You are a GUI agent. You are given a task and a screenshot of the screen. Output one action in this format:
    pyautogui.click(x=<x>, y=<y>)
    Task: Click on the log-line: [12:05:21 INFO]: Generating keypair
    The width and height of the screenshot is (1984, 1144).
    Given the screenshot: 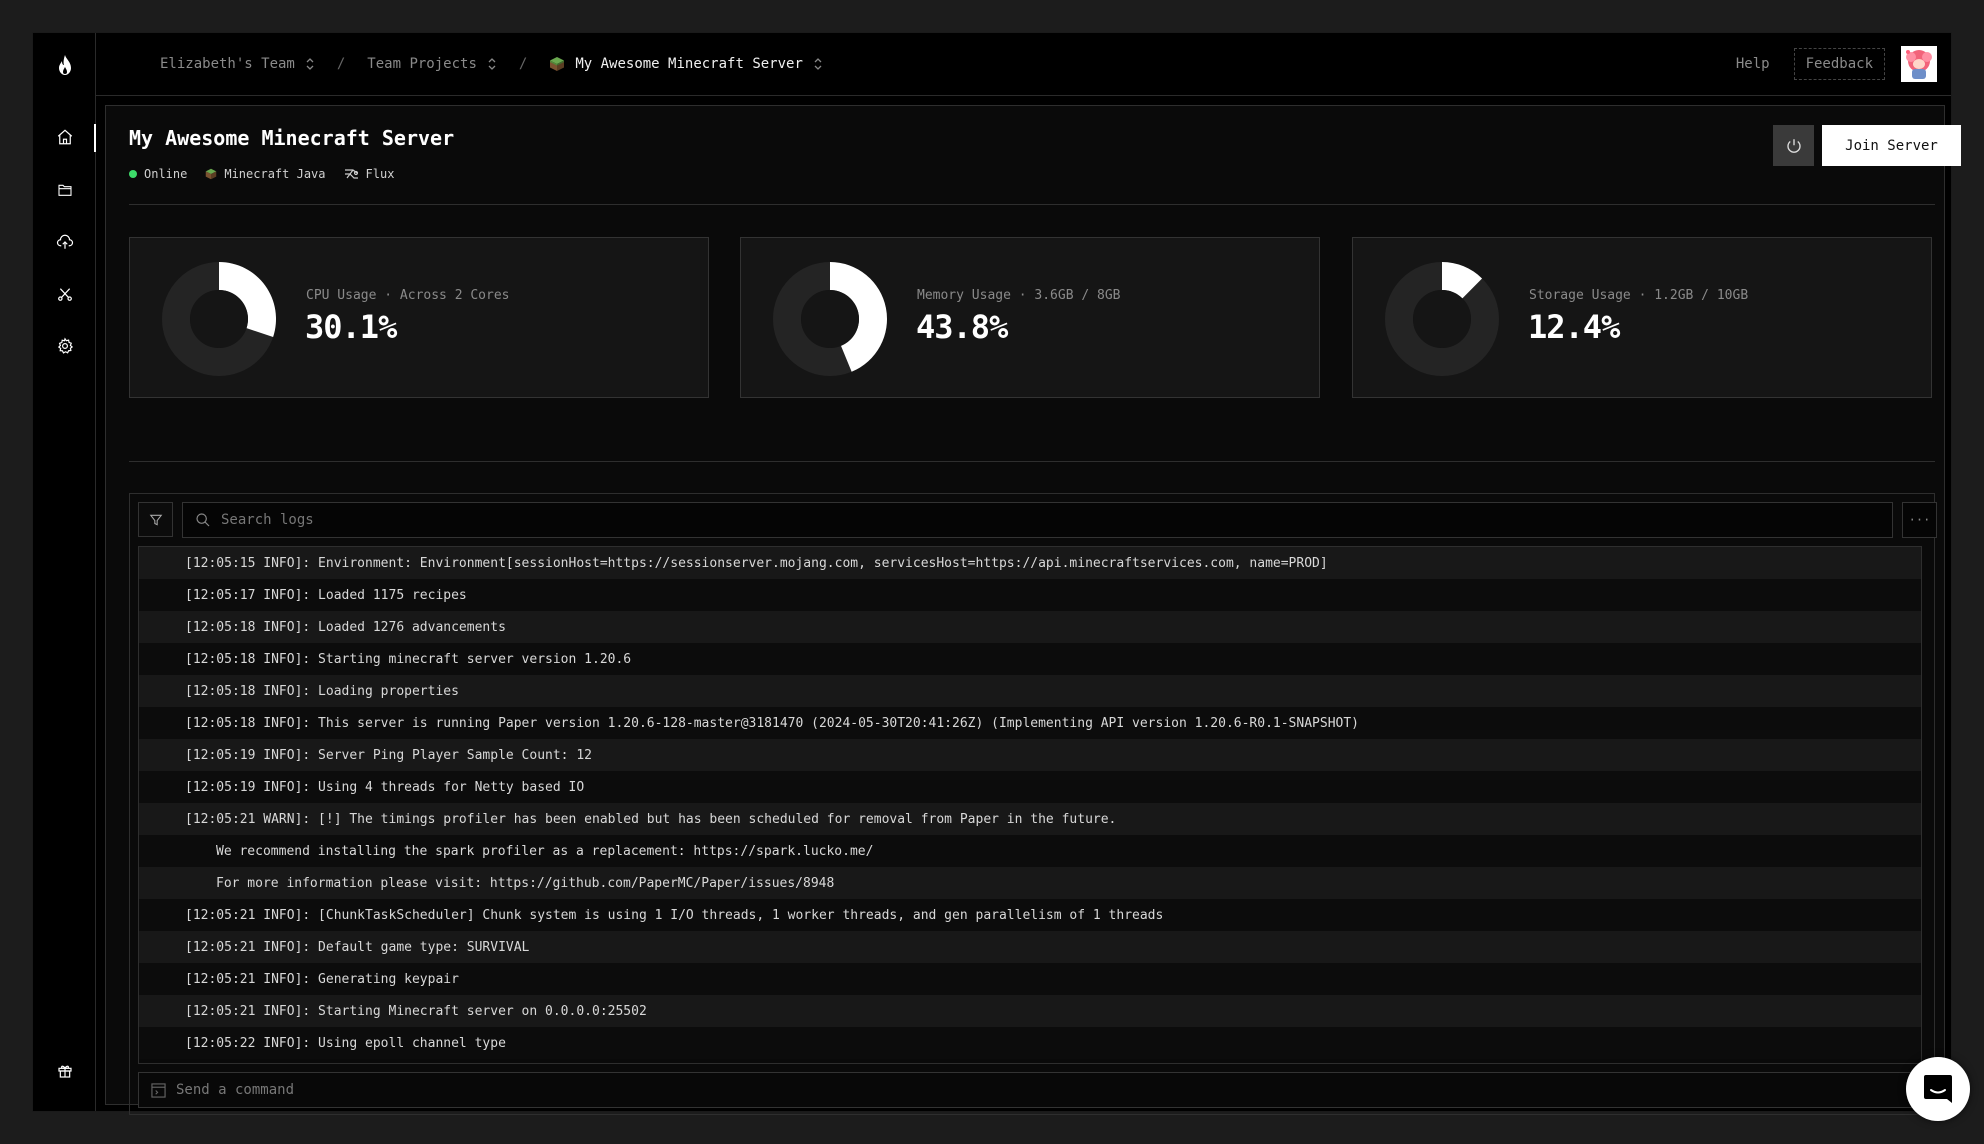 What is the action you would take?
    pyautogui.click(x=1030, y=979)
    